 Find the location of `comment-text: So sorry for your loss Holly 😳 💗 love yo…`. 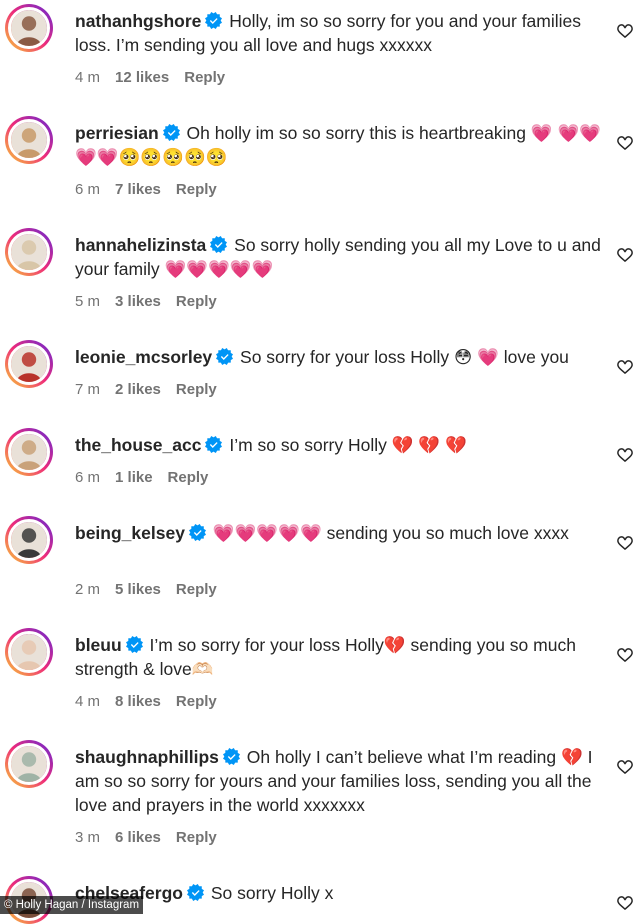

comment-text: So sorry for your loss Holly 😳 💗 love yo… is located at coordinates (404, 357).